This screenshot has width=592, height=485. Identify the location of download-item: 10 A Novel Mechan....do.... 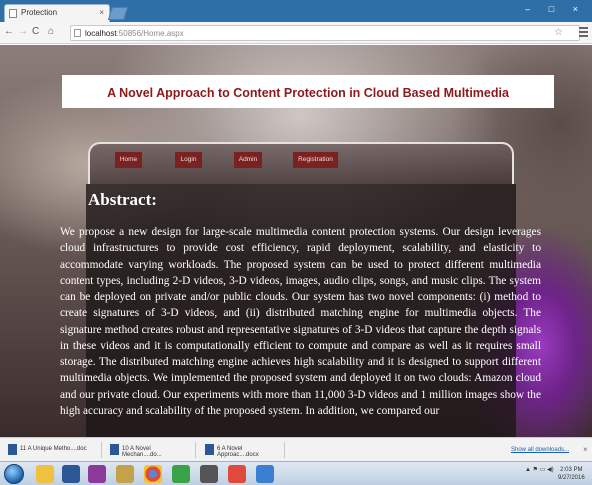
(152, 450).